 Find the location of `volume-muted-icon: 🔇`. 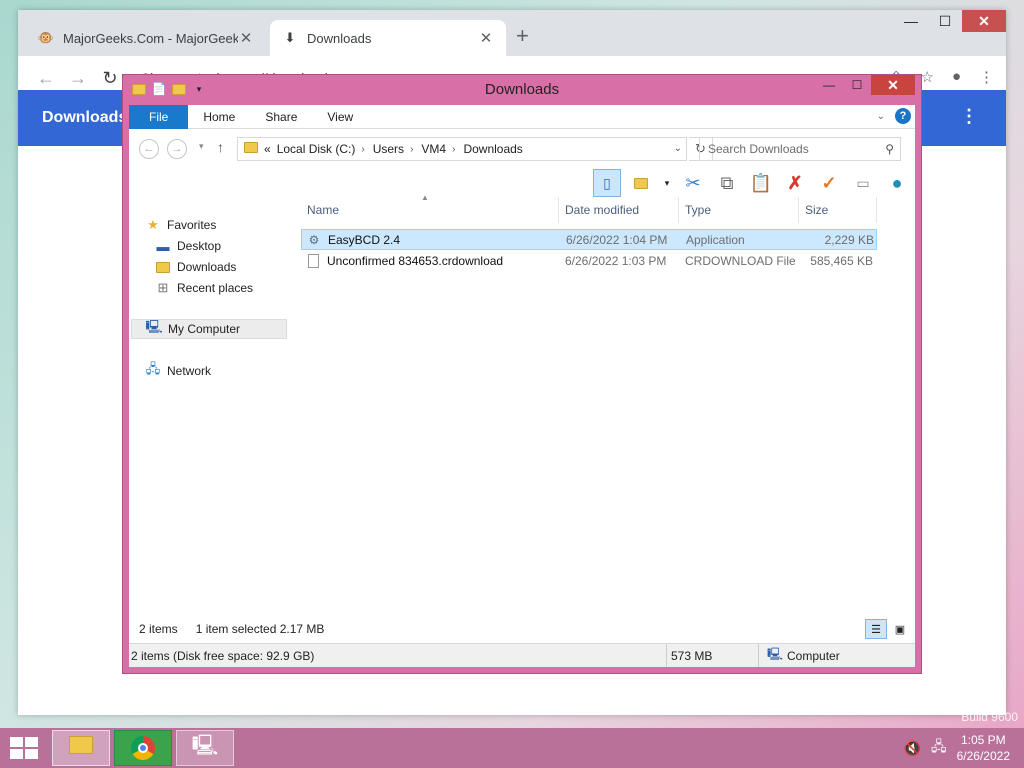

volume-muted-icon: 🔇 is located at coordinates (912, 748).